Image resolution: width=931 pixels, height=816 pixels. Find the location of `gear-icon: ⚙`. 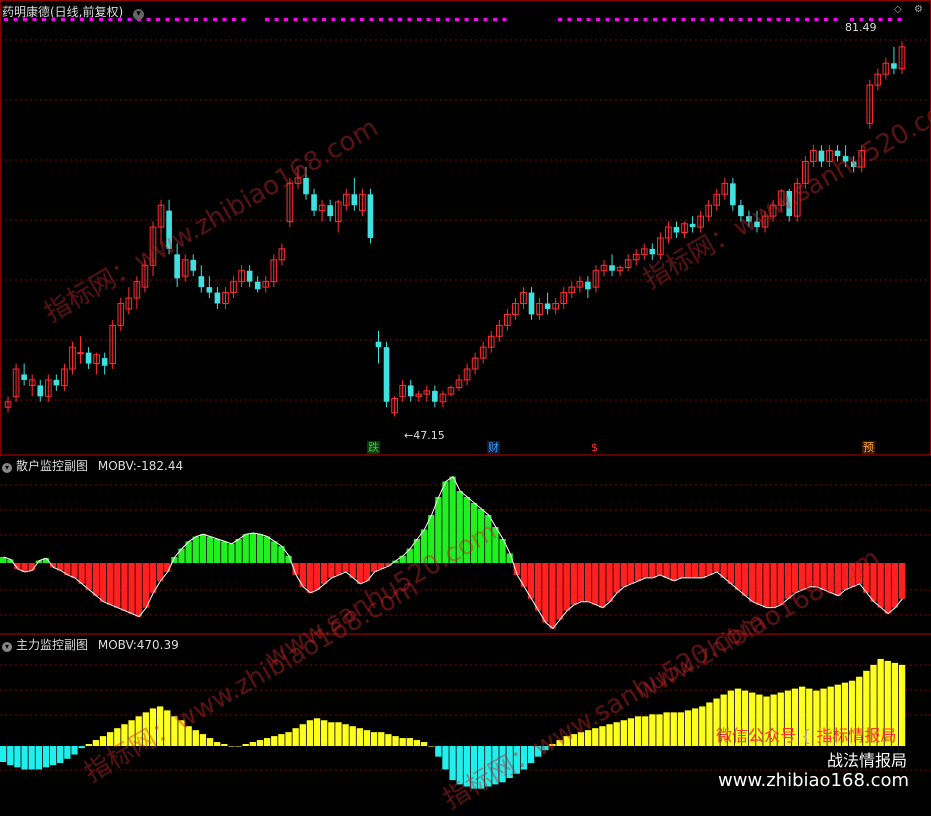

gear-icon: ⚙ is located at coordinates (920, 10).